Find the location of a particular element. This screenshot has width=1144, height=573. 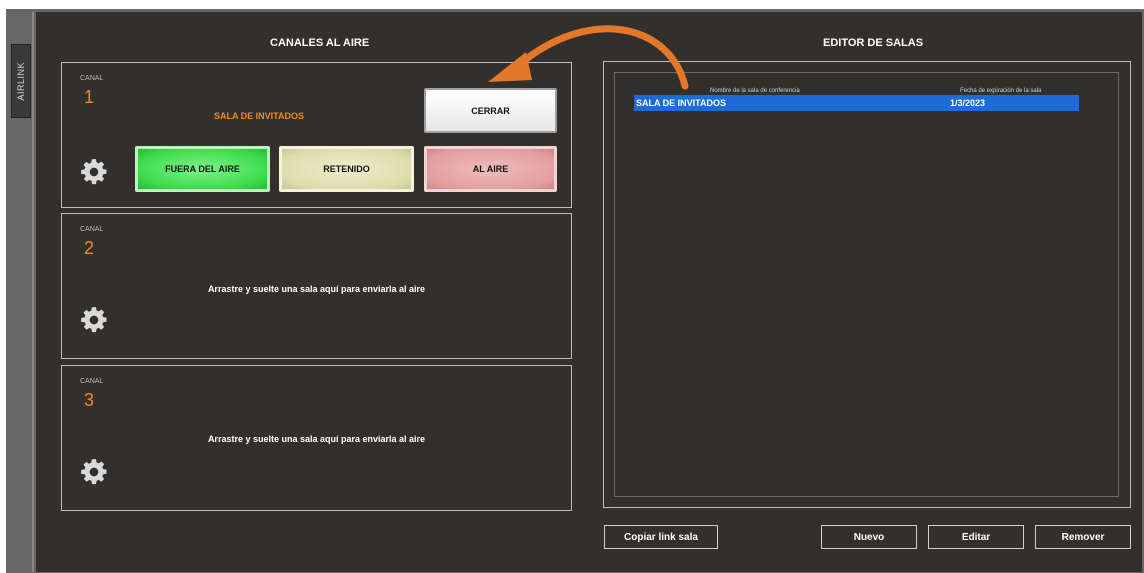

hold-button: RETENIDO is located at coordinates (346, 169).